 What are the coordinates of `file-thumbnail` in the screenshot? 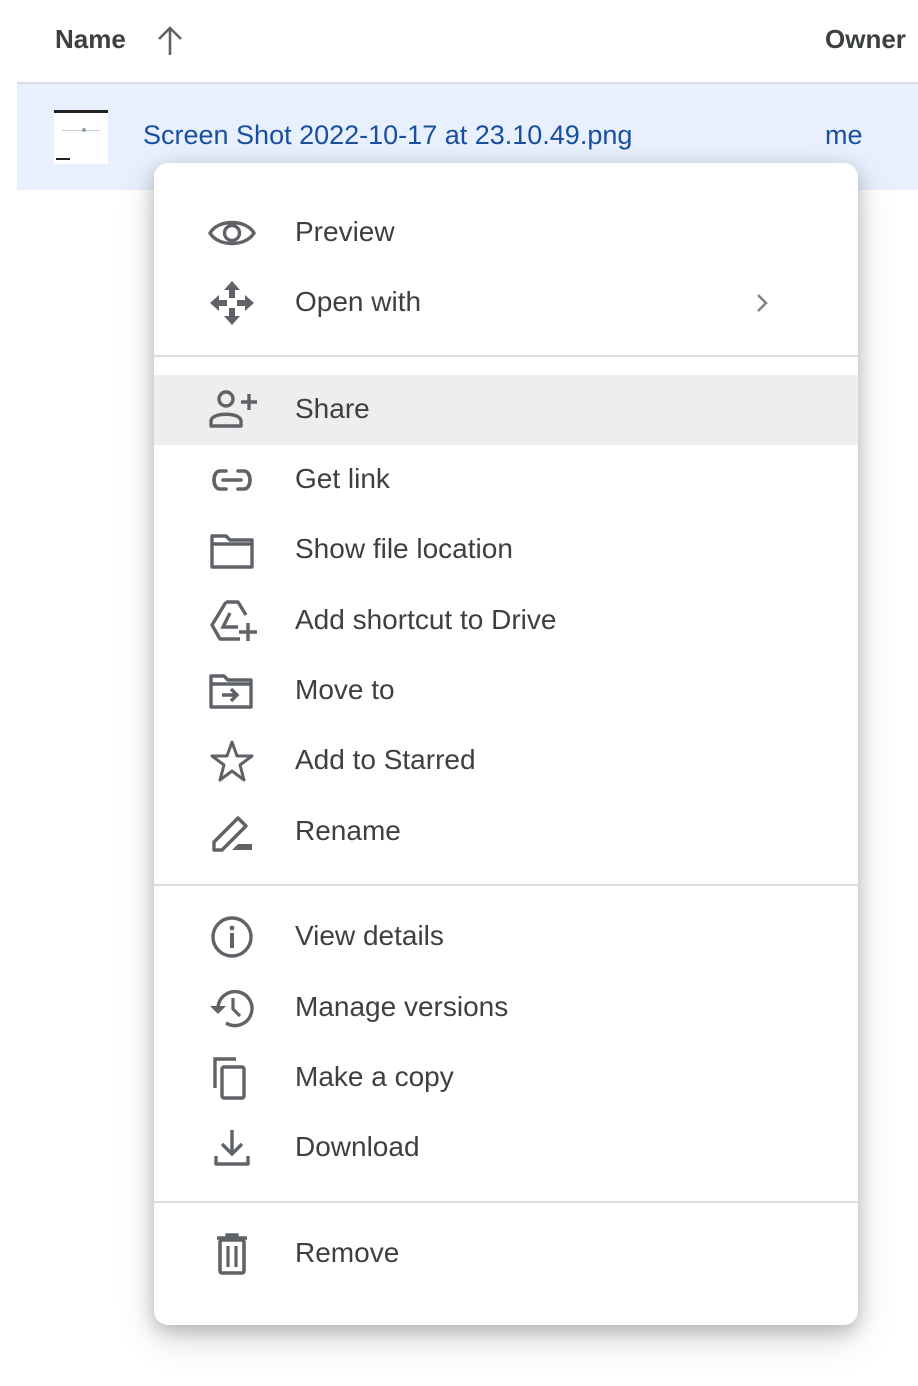 It's located at (81, 137).